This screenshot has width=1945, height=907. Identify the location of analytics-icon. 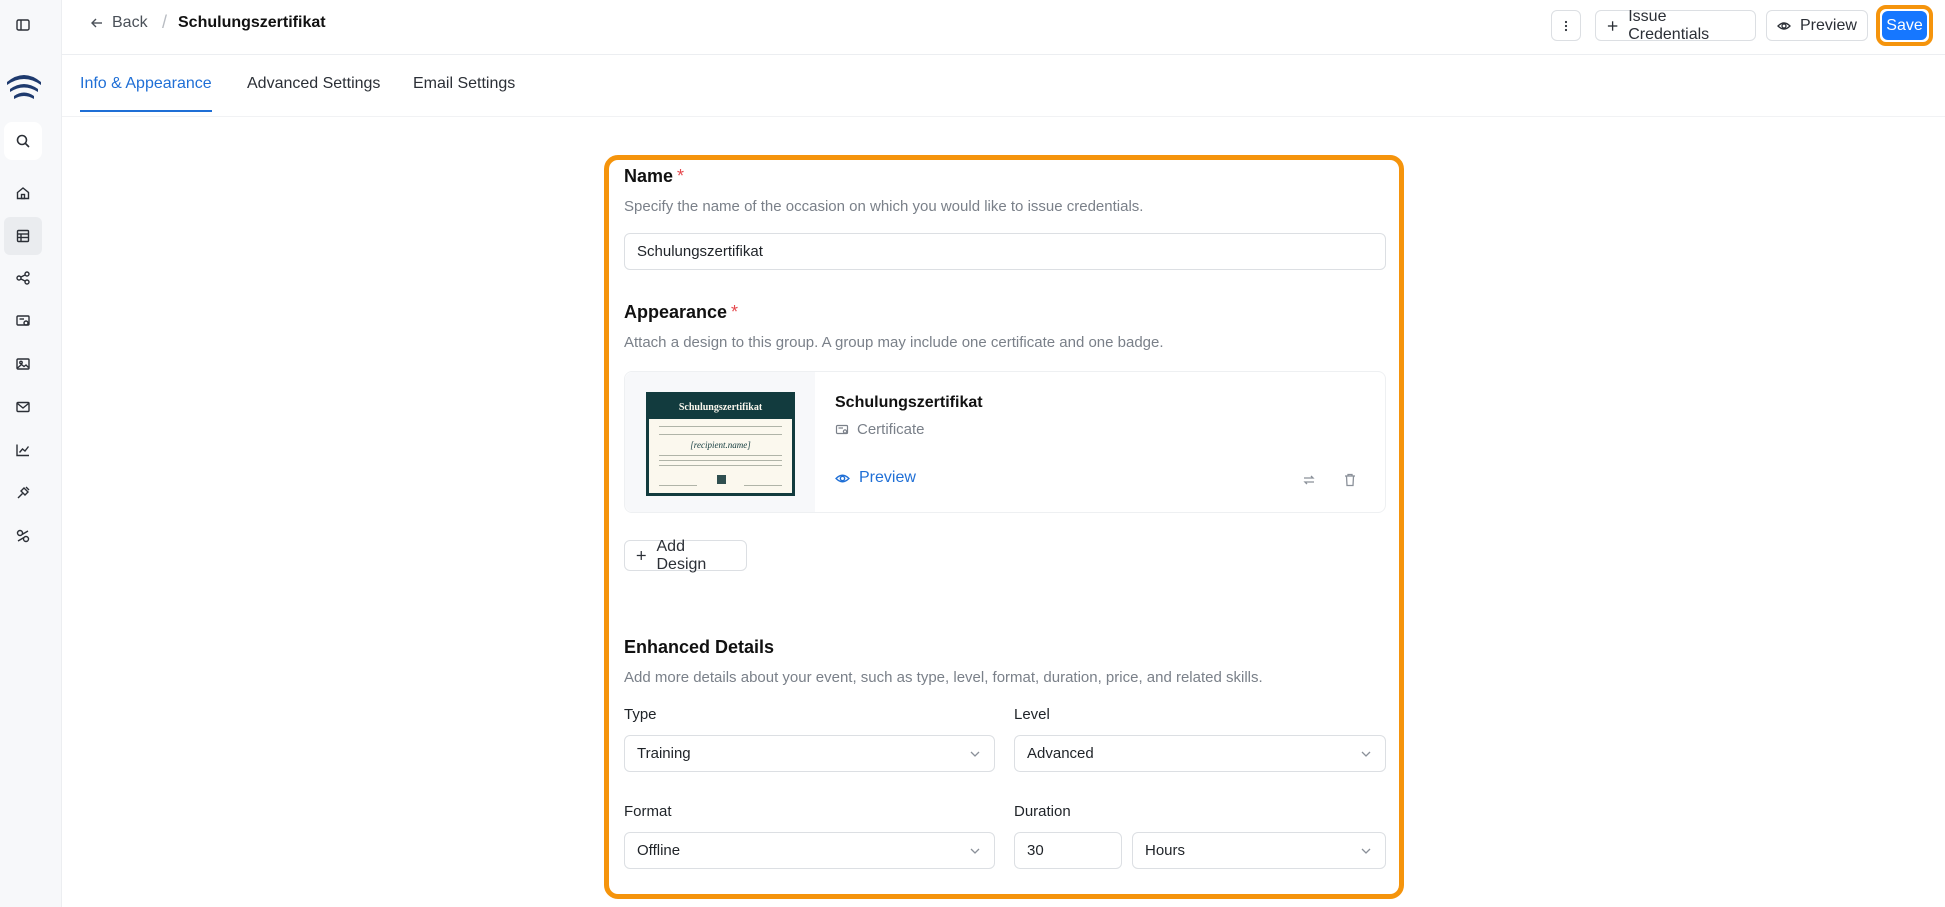
(23, 450).